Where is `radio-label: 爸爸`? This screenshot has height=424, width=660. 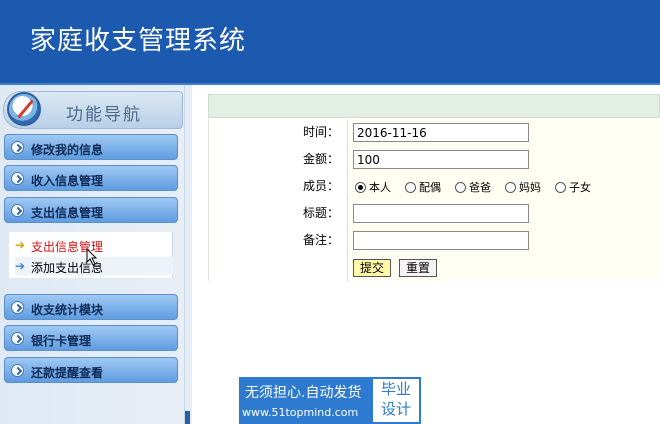
radio-label: 爸爸 is located at coordinates (480, 187).